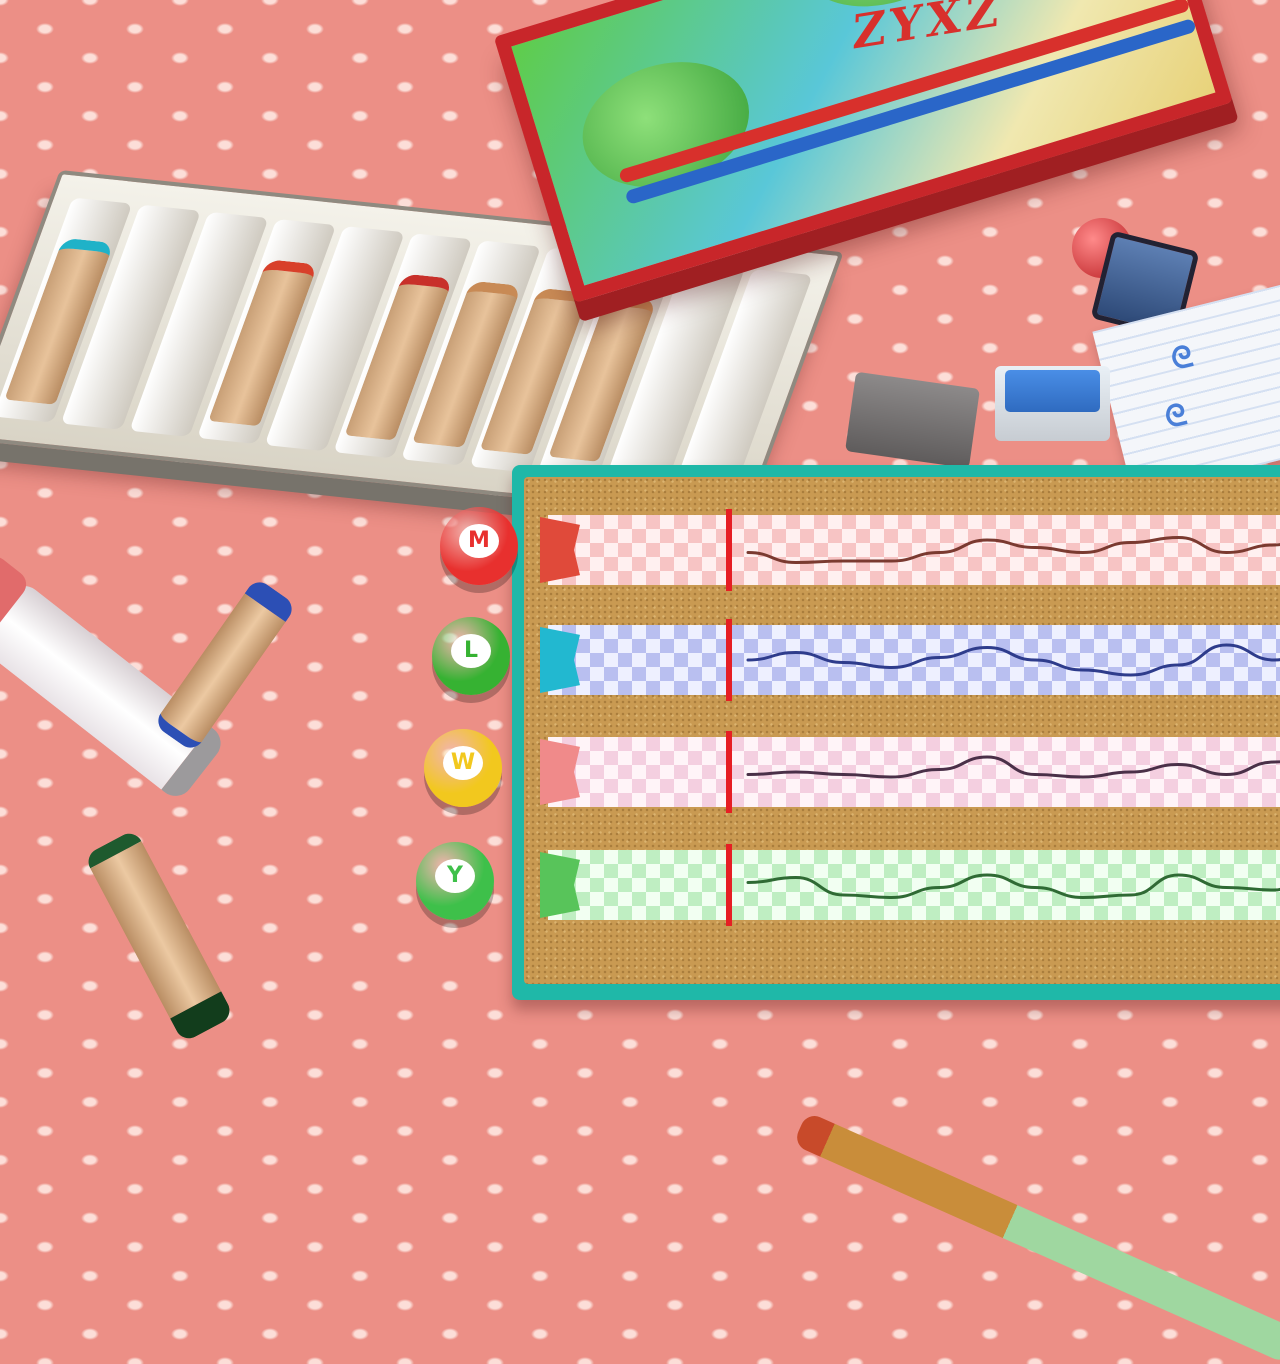  I want to click on lane-yoshi, so click(910, 885).